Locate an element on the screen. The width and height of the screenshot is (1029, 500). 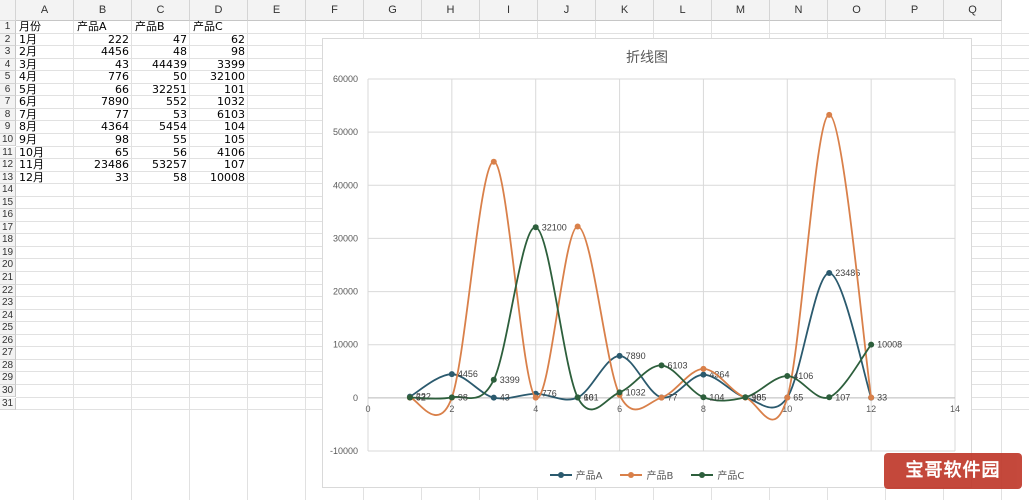
column-header-b: B is located at coordinates (103, 10).